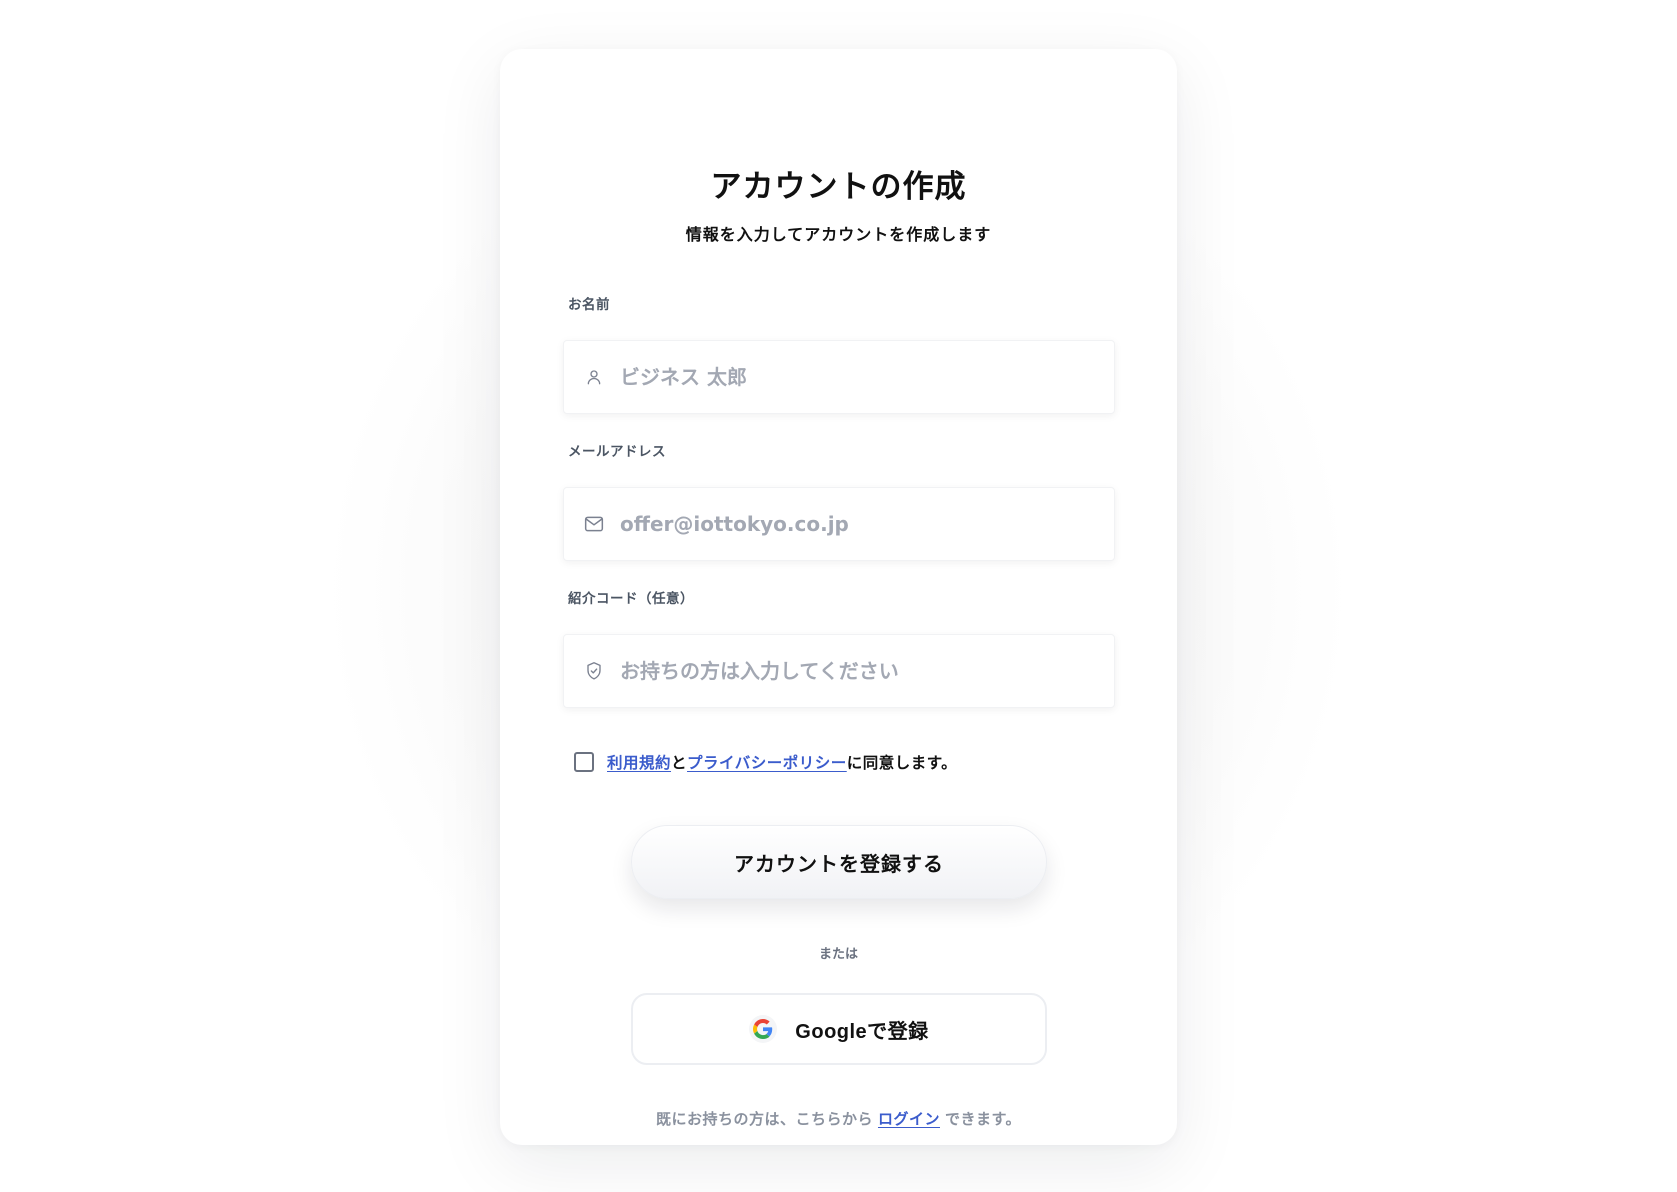 The height and width of the screenshot is (1192, 1677). What do you see at coordinates (679, 763) in the screenshot?
I see `agreement-connector: と` at bounding box center [679, 763].